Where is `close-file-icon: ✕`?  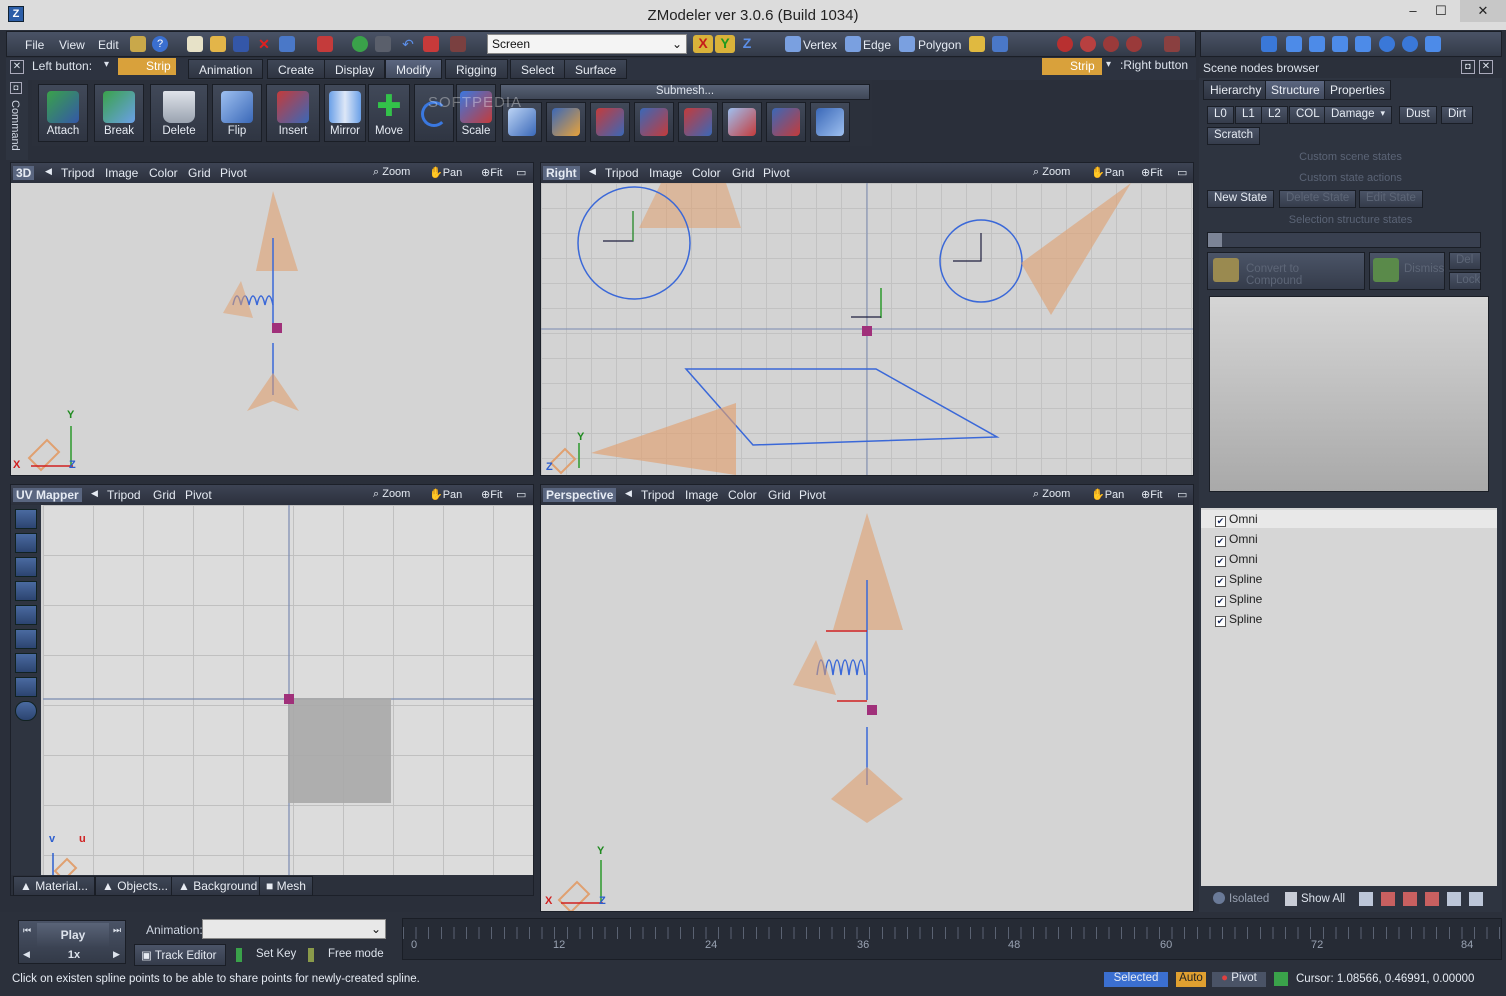 close-file-icon: ✕ is located at coordinates (264, 44).